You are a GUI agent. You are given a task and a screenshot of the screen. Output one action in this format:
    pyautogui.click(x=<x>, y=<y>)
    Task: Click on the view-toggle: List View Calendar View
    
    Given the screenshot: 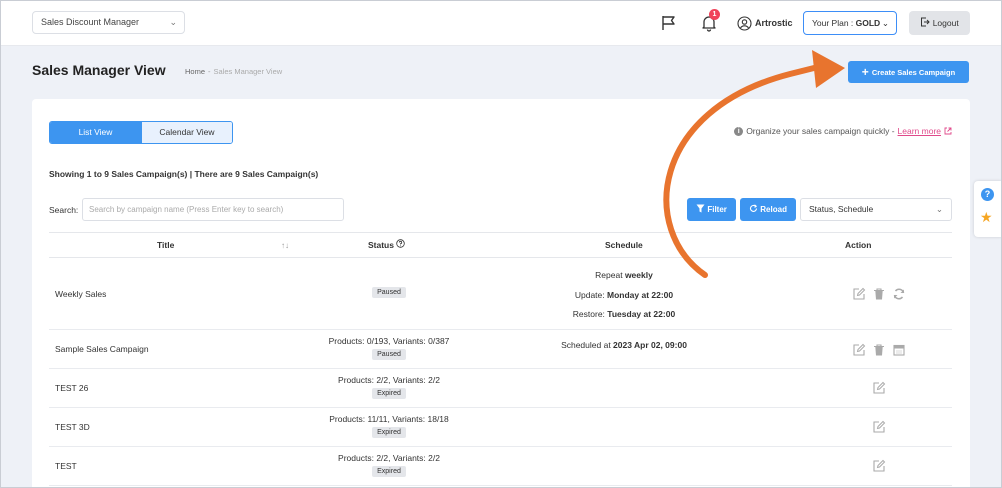 What is the action you would take?
    pyautogui.click(x=141, y=132)
    